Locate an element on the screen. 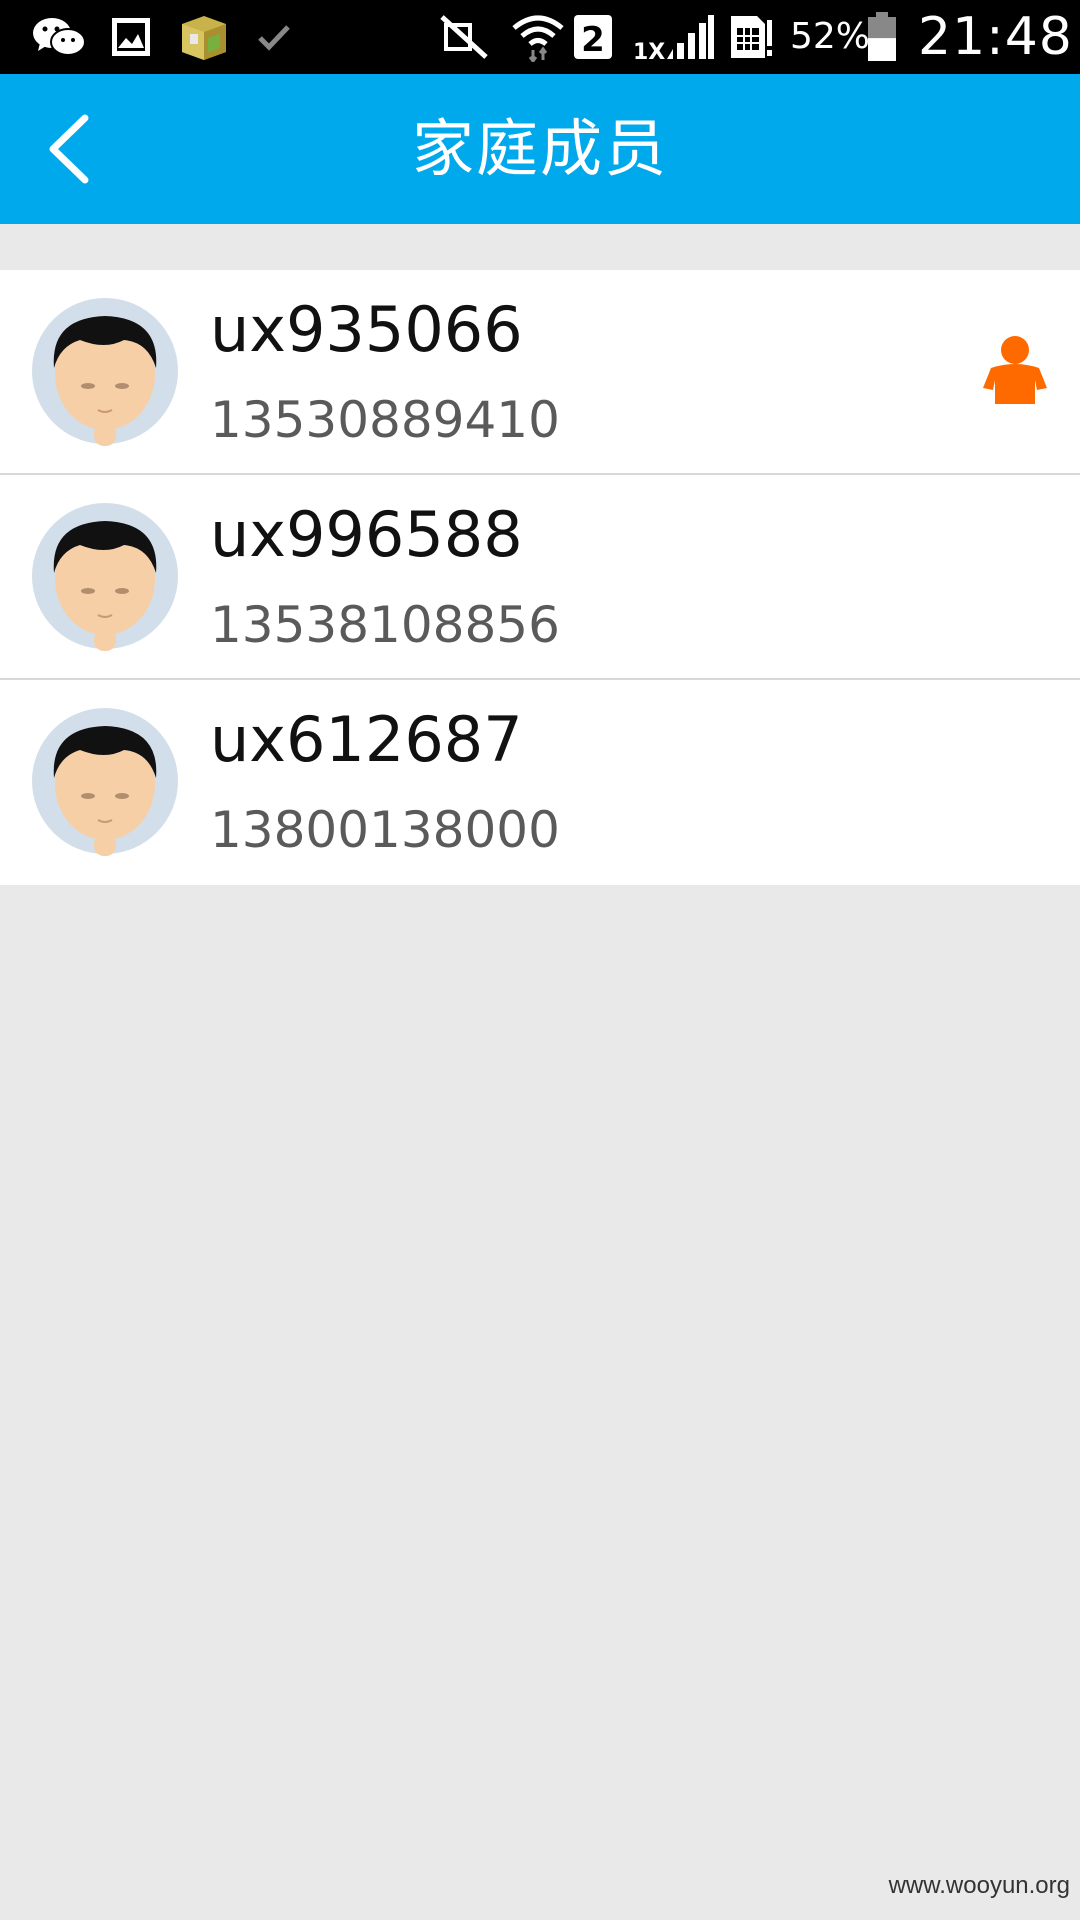 This screenshot has width=1080, height=1920. title-bar: 家庭成员 is located at coordinates (540, 149).